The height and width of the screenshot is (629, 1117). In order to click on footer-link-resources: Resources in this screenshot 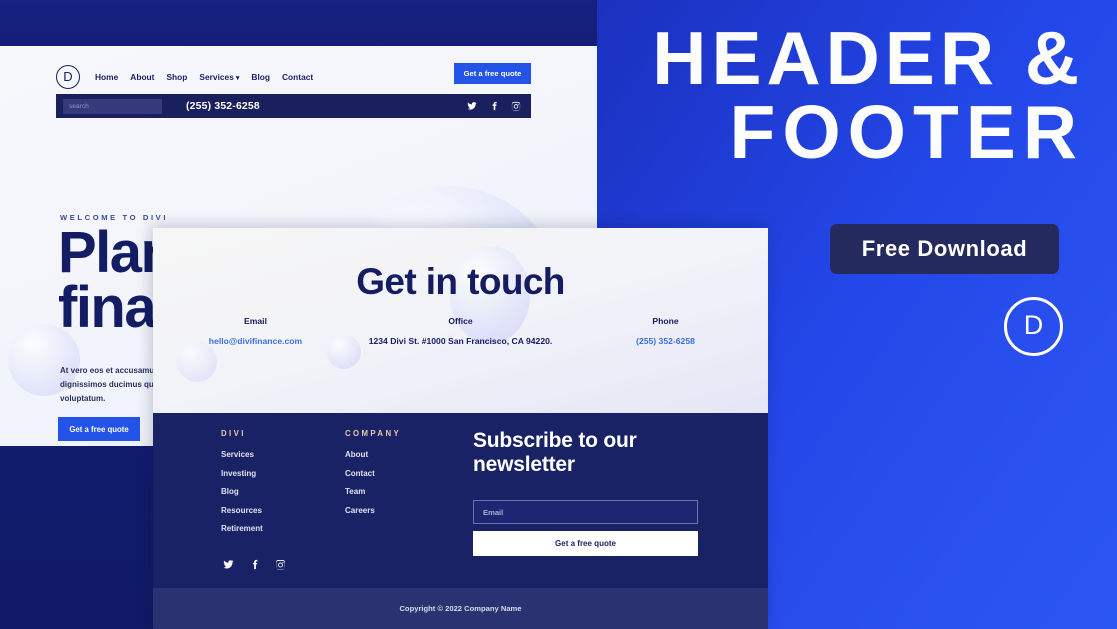, I will do `click(242, 510)`.